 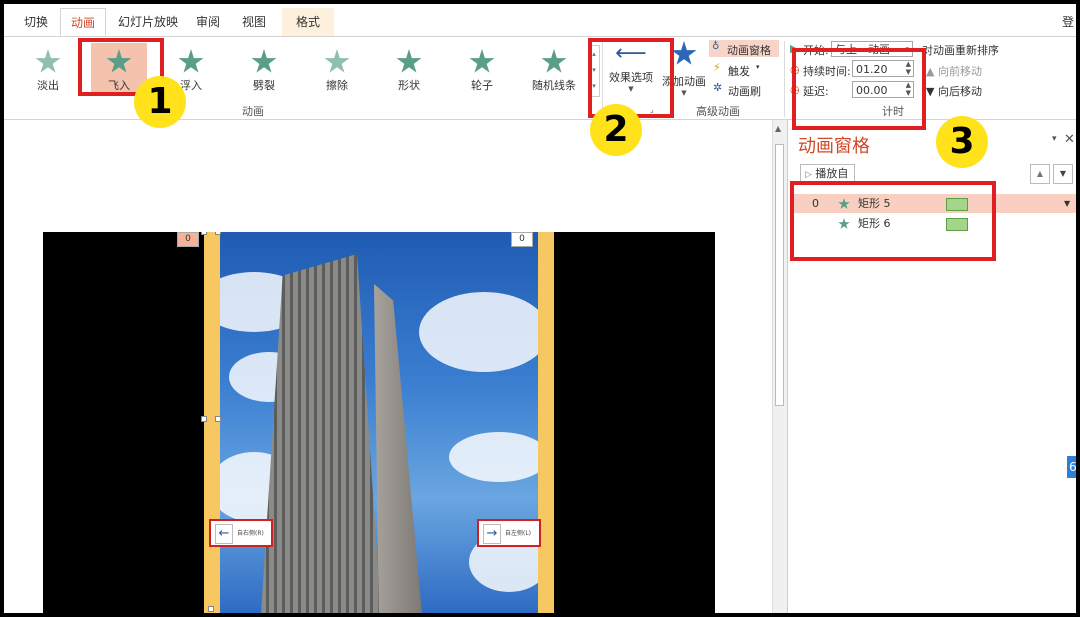 I want to click on split-star-icon, so click(x=264, y=61).